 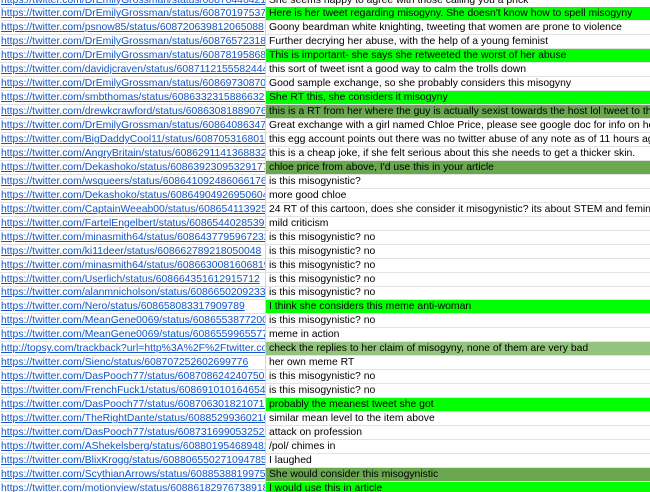 I want to click on note-cell: probably the meanest tweet she got, so click(x=458, y=405).